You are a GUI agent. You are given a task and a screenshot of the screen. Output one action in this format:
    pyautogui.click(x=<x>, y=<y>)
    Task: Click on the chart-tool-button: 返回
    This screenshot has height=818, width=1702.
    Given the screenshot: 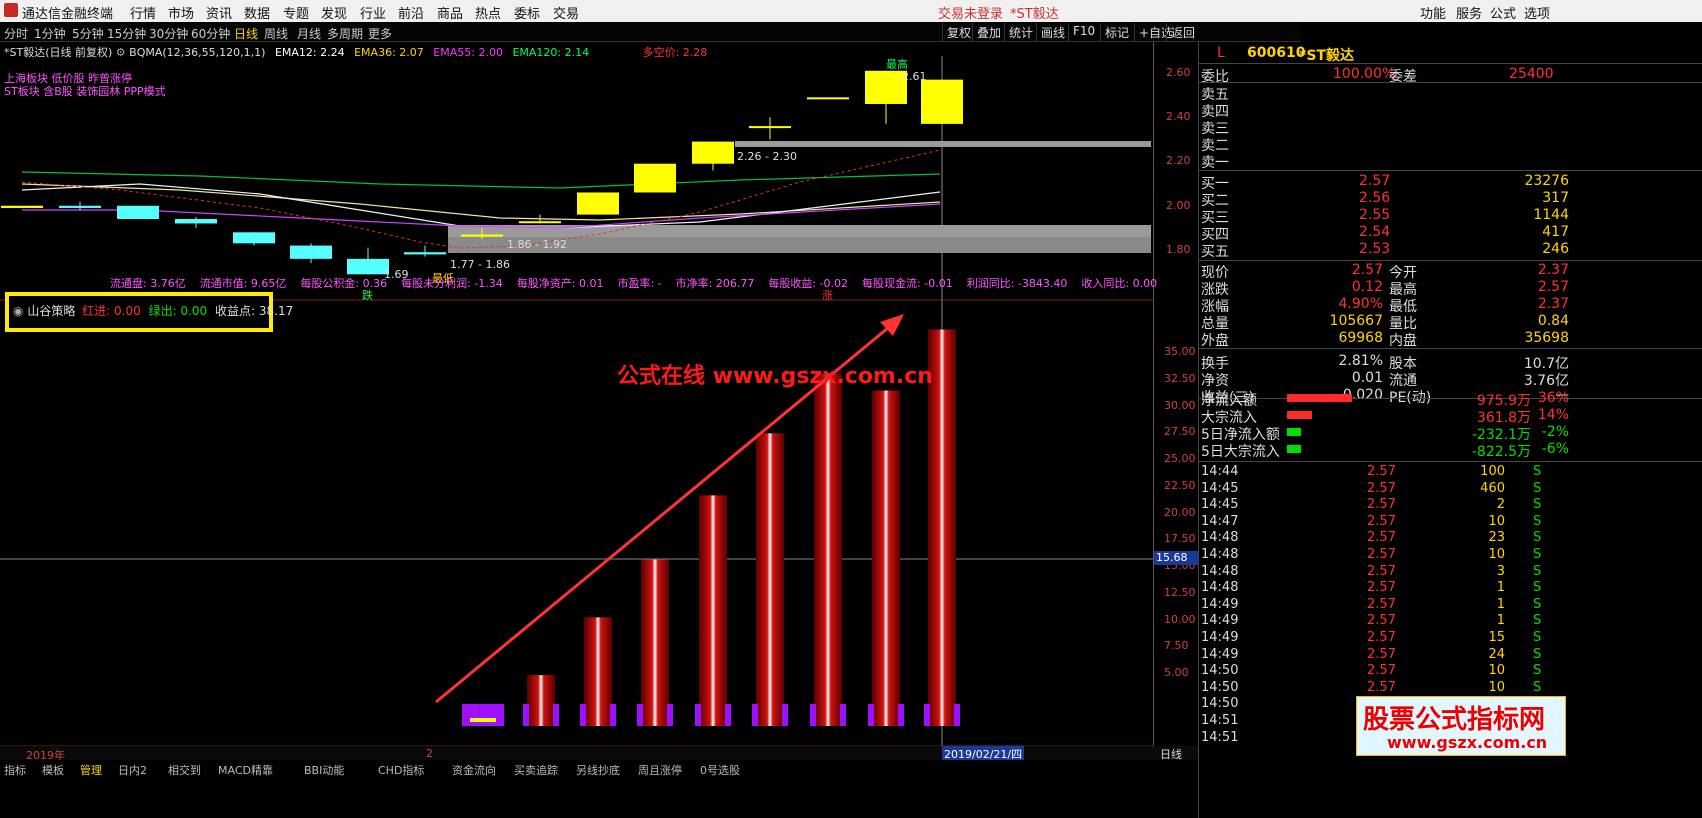 What is the action you would take?
    pyautogui.click(x=1182, y=32)
    